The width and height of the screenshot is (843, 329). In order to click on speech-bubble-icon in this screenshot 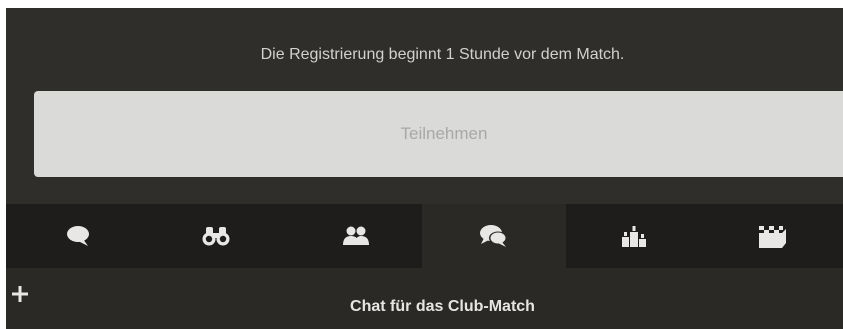, I will do `click(78, 236)`.